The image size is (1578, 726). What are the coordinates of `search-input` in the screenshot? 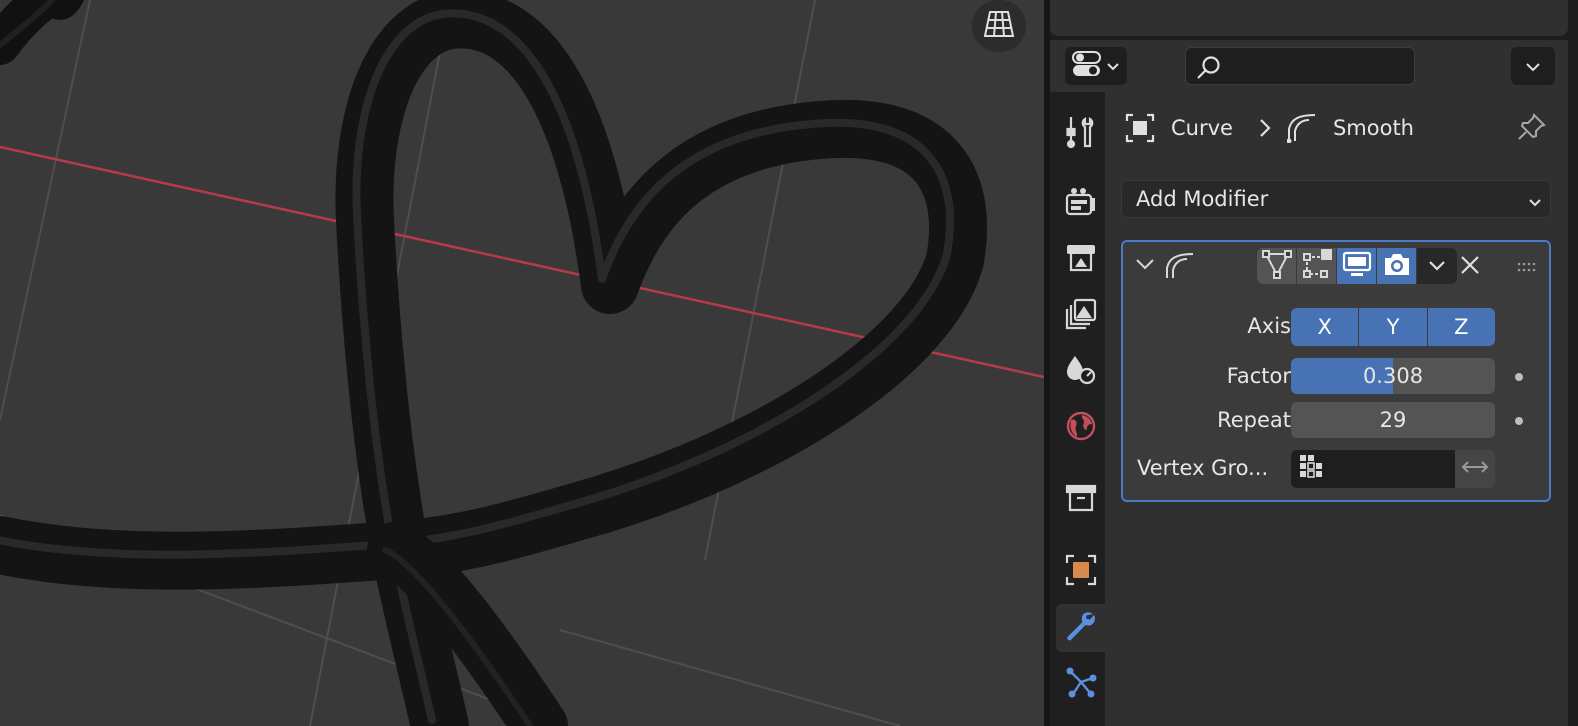 It's located at (1318, 66).